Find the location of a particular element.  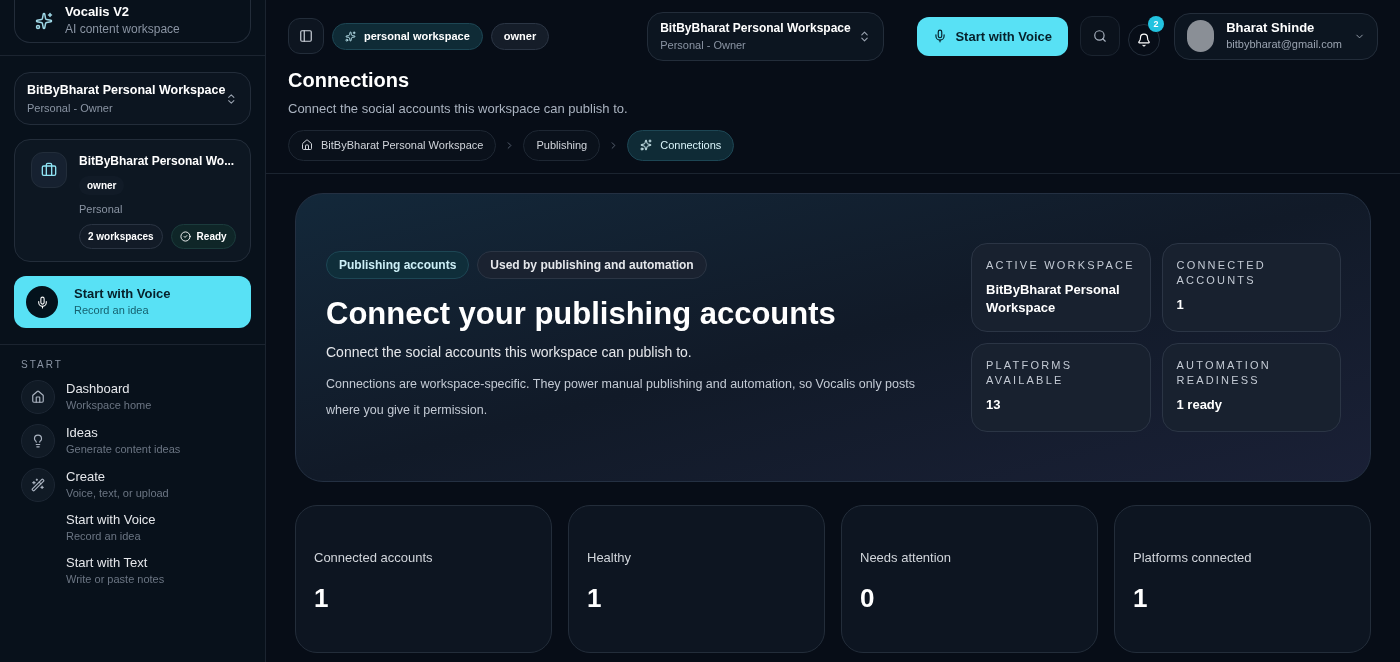

fact-card: ACTIVE WORKSPACE BitByBharat Personal Workspace is located at coordinates (1061, 287).